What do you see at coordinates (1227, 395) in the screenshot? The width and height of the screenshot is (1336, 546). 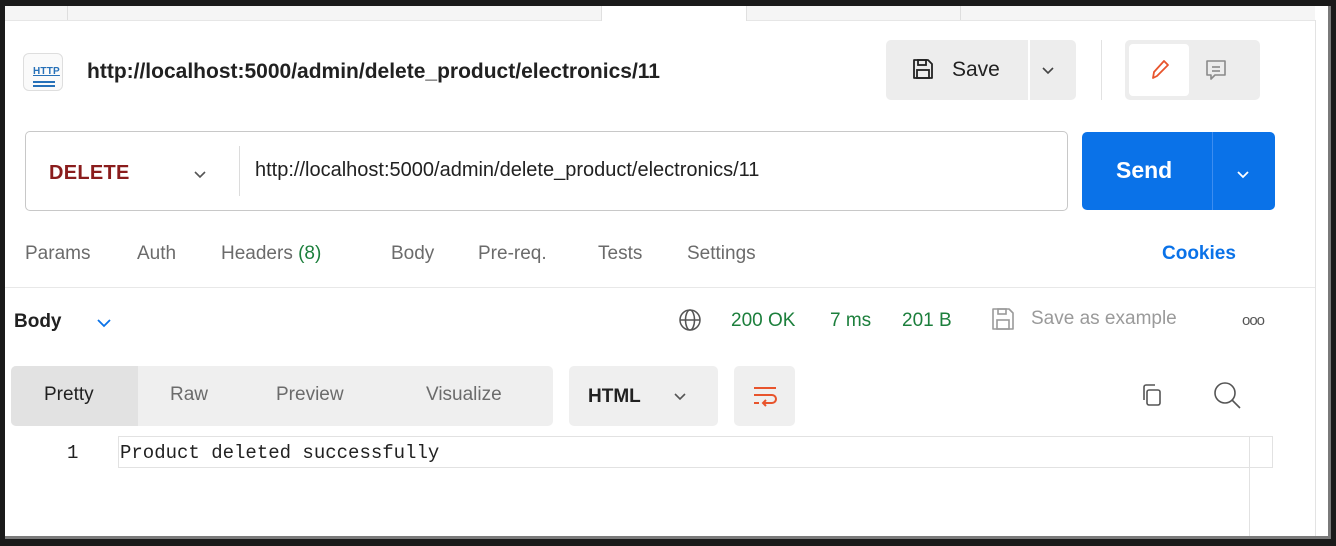 I see `search-icon` at bounding box center [1227, 395].